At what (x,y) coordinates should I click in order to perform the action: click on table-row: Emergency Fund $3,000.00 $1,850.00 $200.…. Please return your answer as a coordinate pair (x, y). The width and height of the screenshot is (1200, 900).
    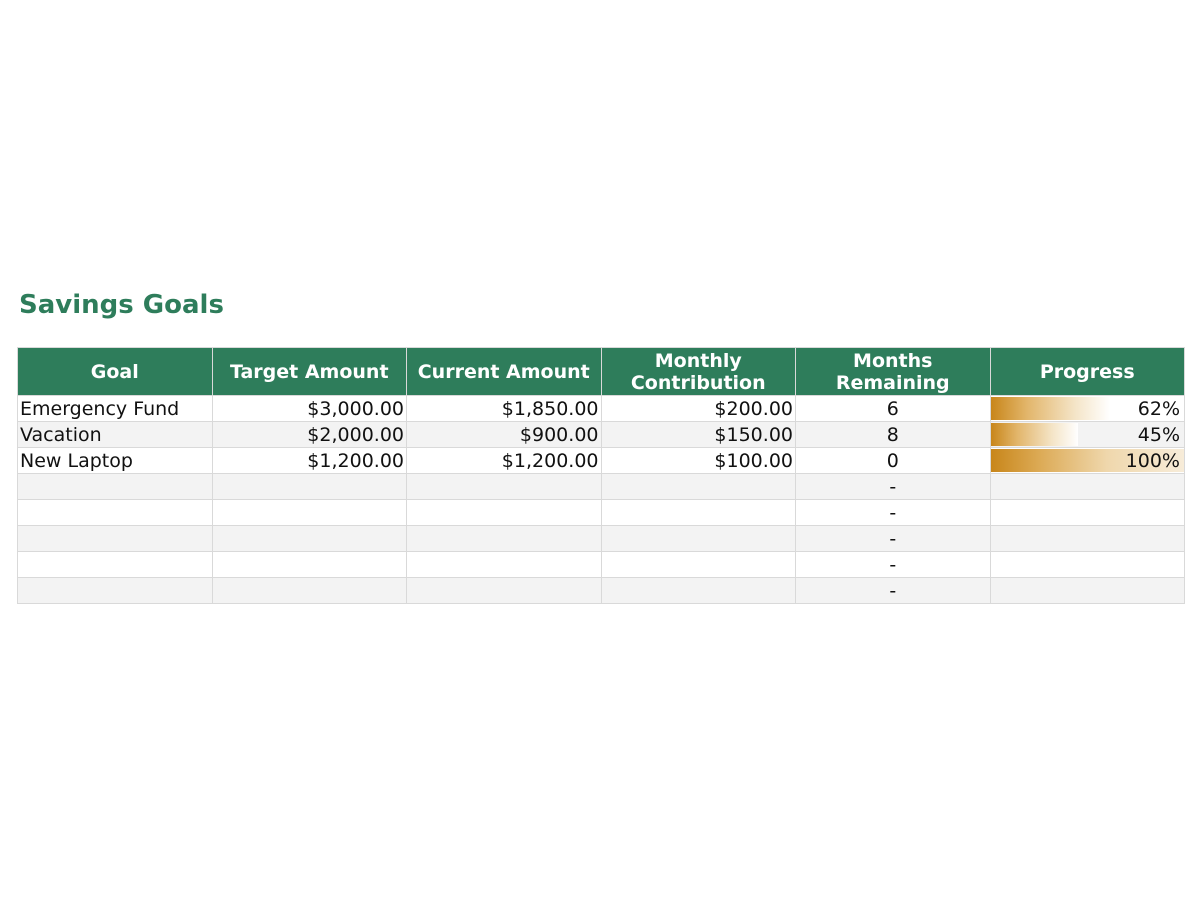
    Looking at the image, I should click on (601, 408).